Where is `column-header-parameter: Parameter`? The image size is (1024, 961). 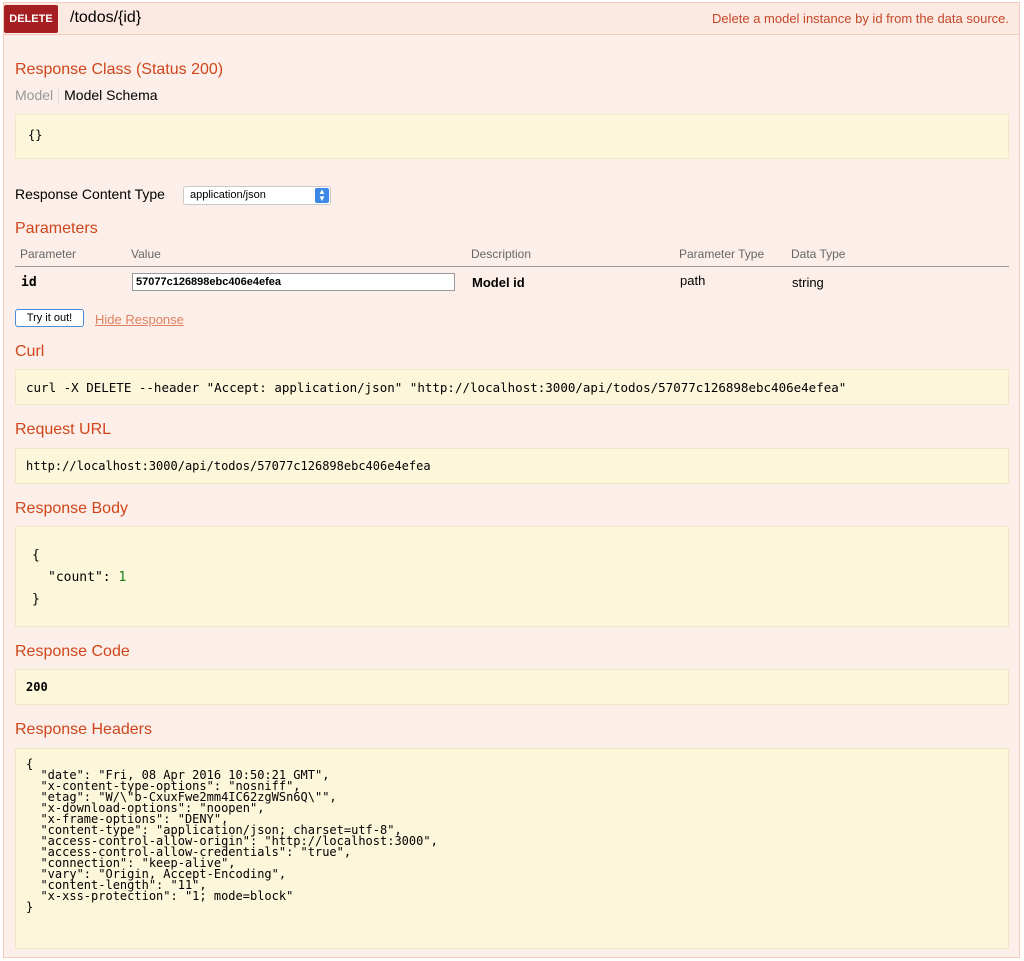
column-header-parameter: Parameter is located at coordinates (48, 254).